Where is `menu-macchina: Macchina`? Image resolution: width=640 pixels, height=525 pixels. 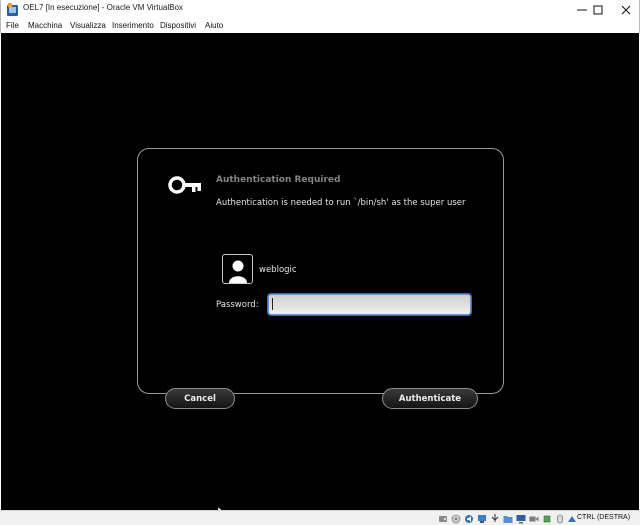 menu-macchina: Macchina is located at coordinates (45, 25).